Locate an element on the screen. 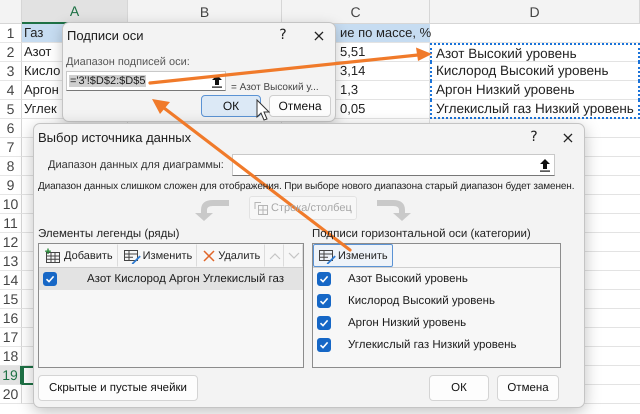 The image size is (640, 414). field-label: Диапазон подписей оси: is located at coordinates (128, 62).